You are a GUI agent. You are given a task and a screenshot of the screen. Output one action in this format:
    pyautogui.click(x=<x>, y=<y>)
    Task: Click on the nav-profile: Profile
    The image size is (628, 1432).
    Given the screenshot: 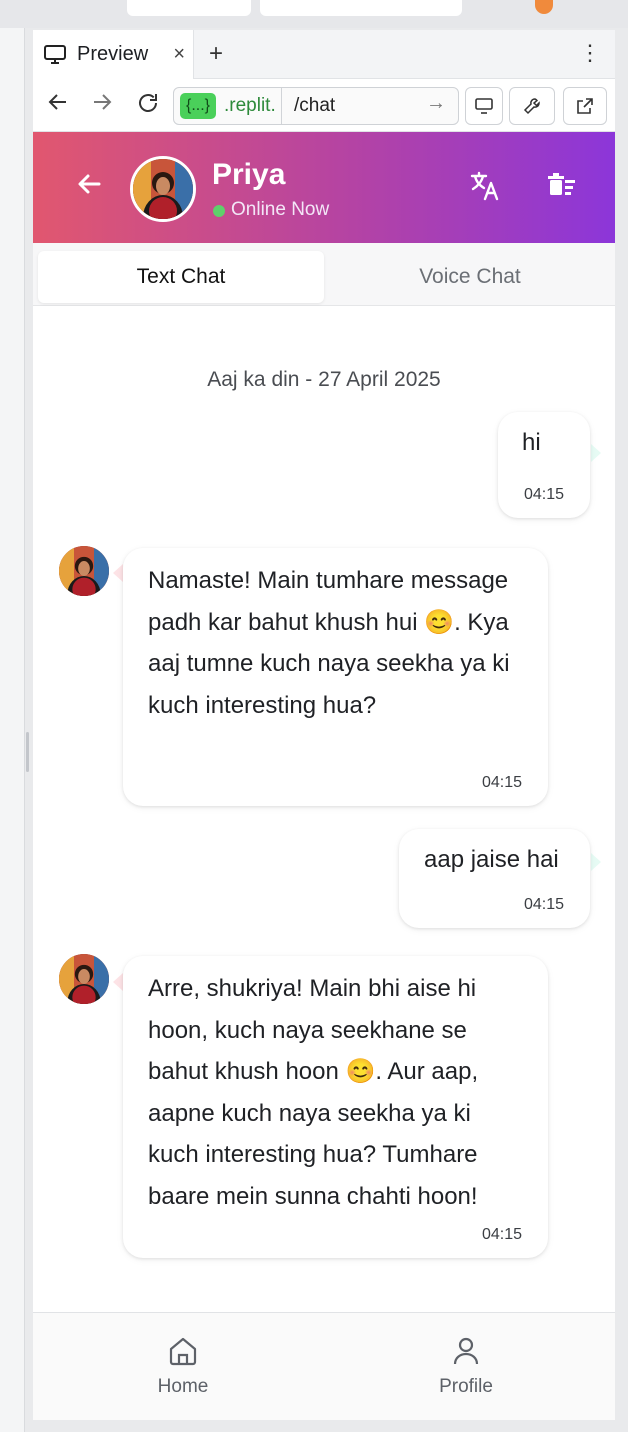 What is the action you would take?
    pyautogui.click(x=466, y=1366)
    